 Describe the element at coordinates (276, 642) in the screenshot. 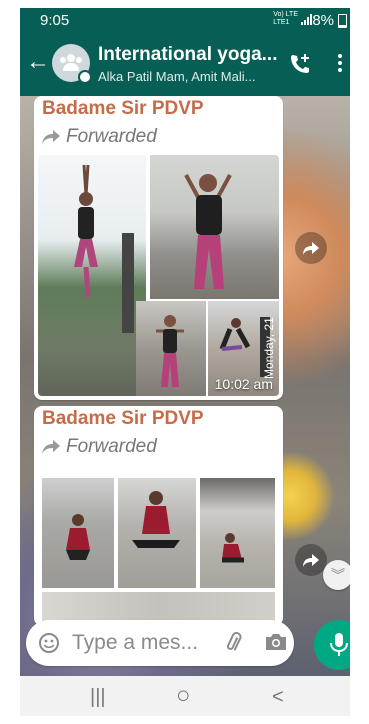

I see `camera-icon` at that location.